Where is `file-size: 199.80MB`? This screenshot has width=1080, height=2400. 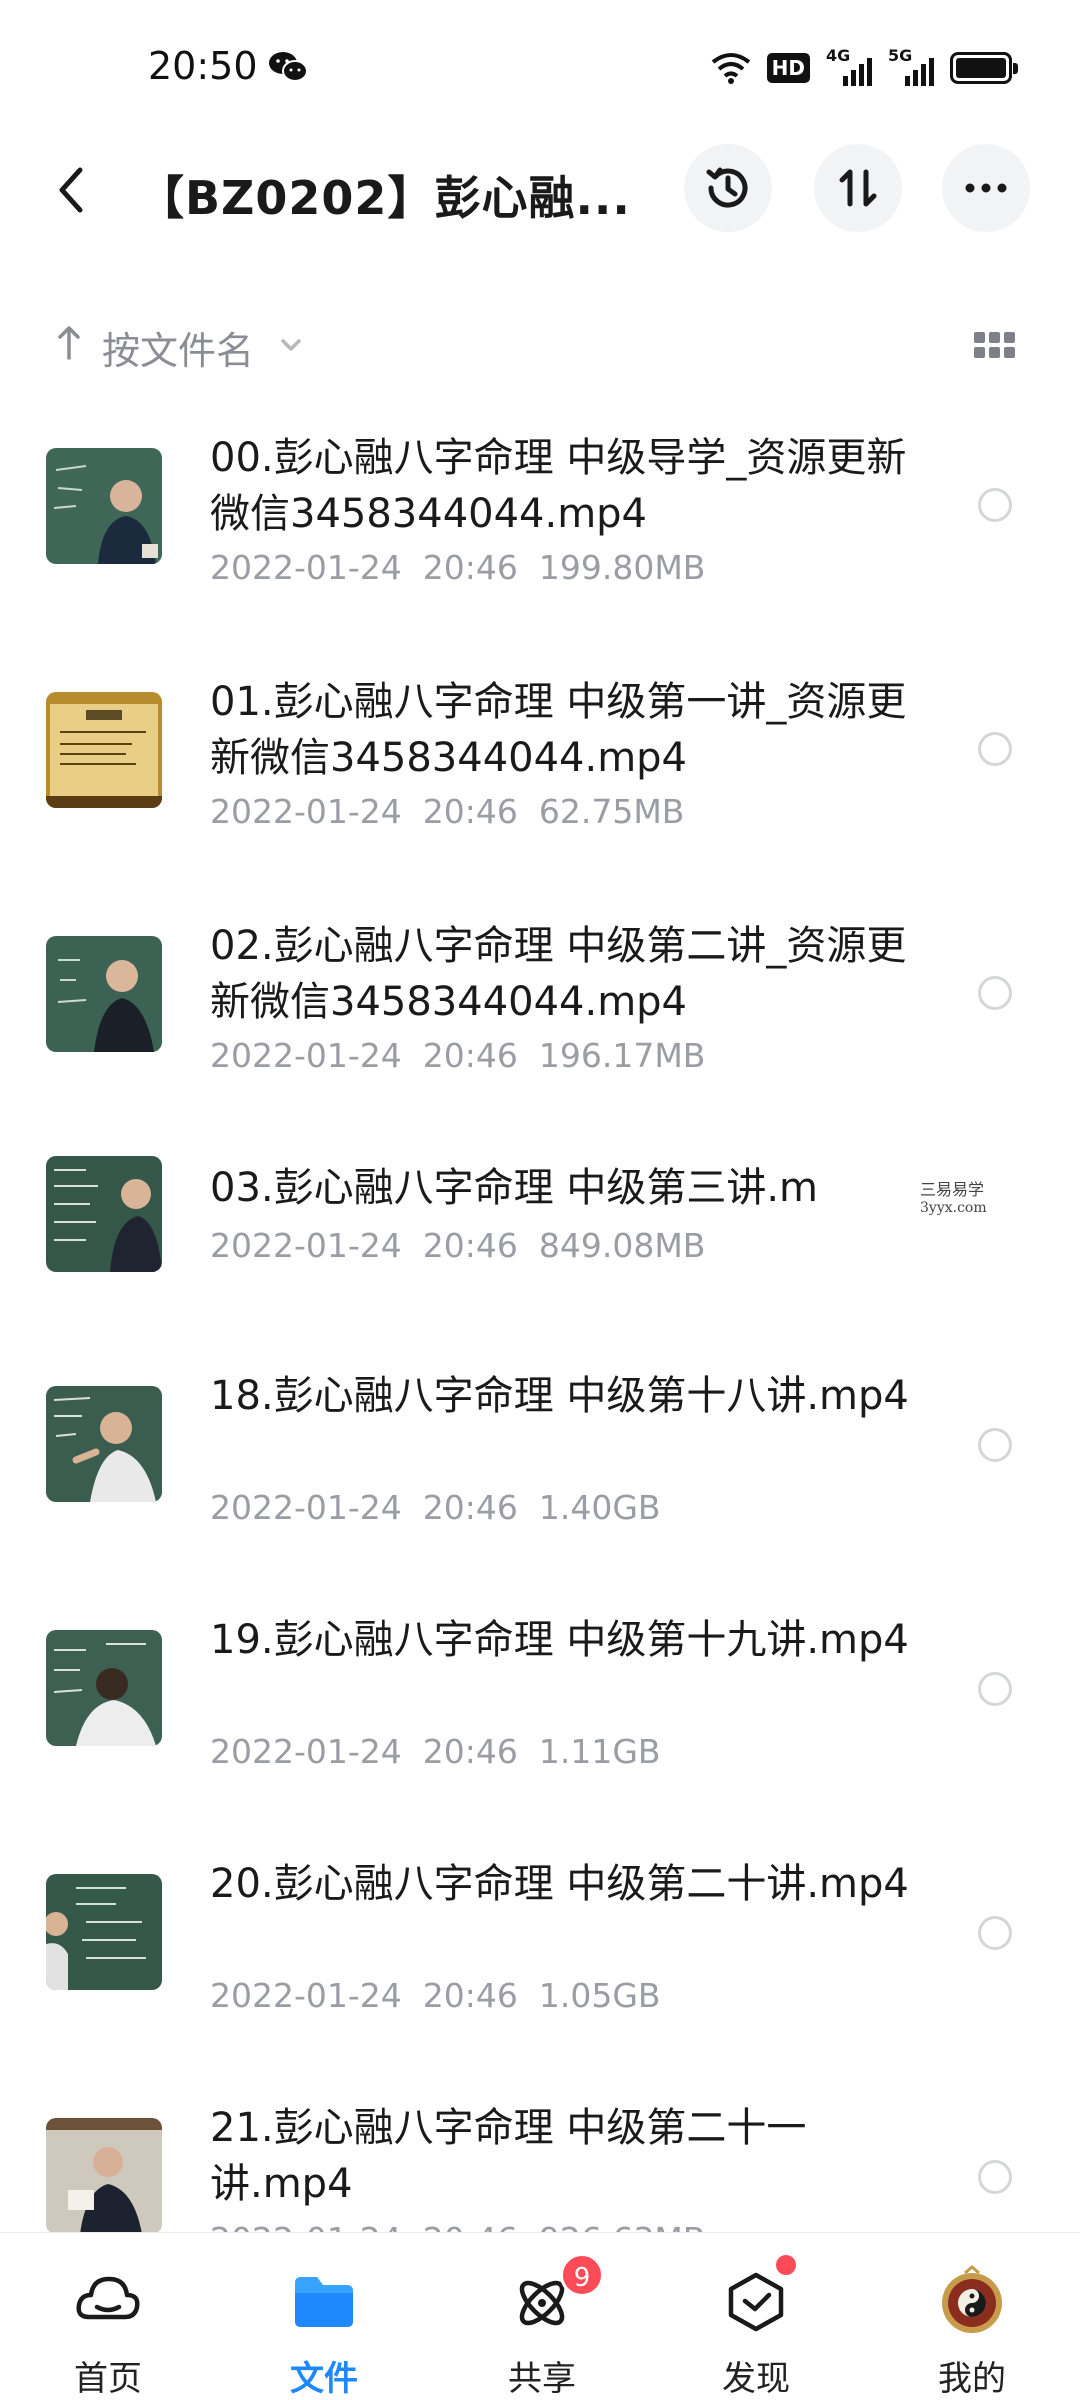
file-size: 199.80MB is located at coordinates (622, 567).